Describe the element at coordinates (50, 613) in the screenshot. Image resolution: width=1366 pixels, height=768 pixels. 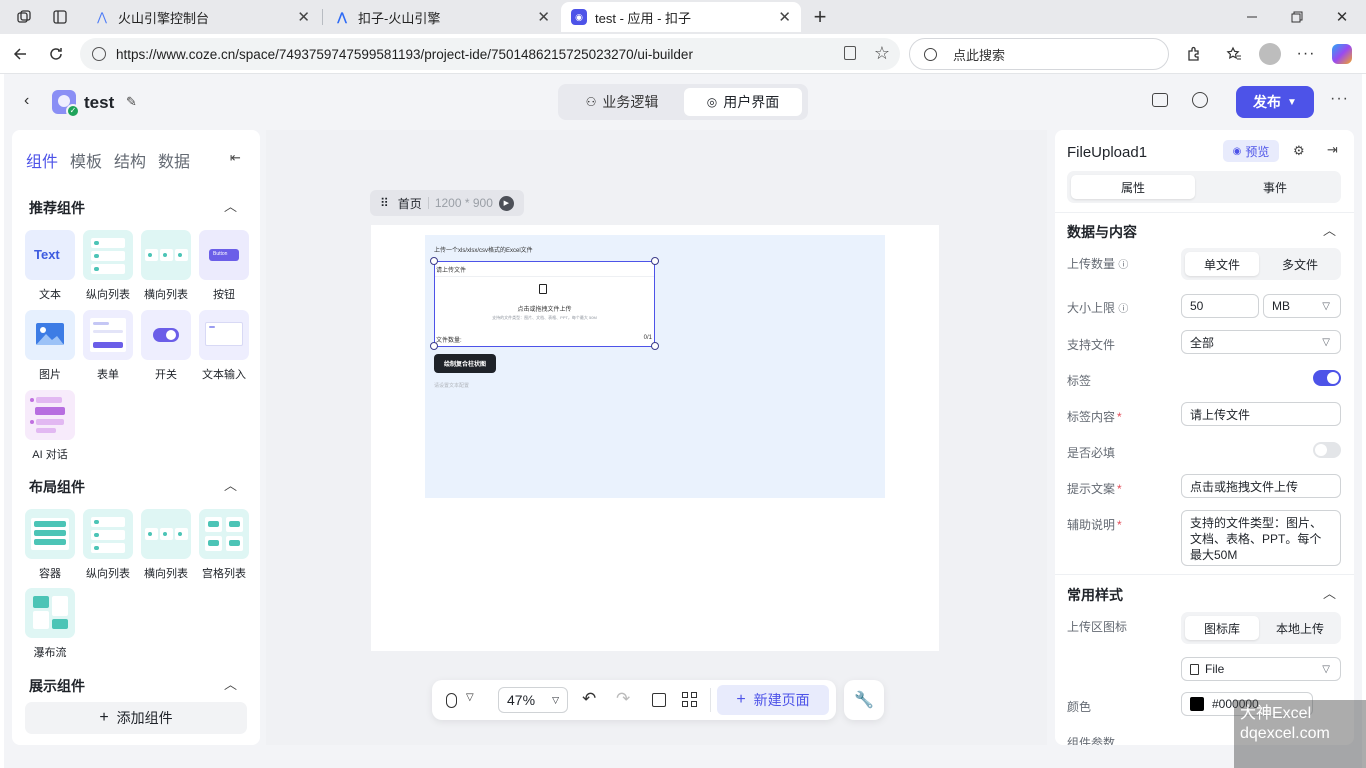
I see `waterfall-thumb-icon` at that location.